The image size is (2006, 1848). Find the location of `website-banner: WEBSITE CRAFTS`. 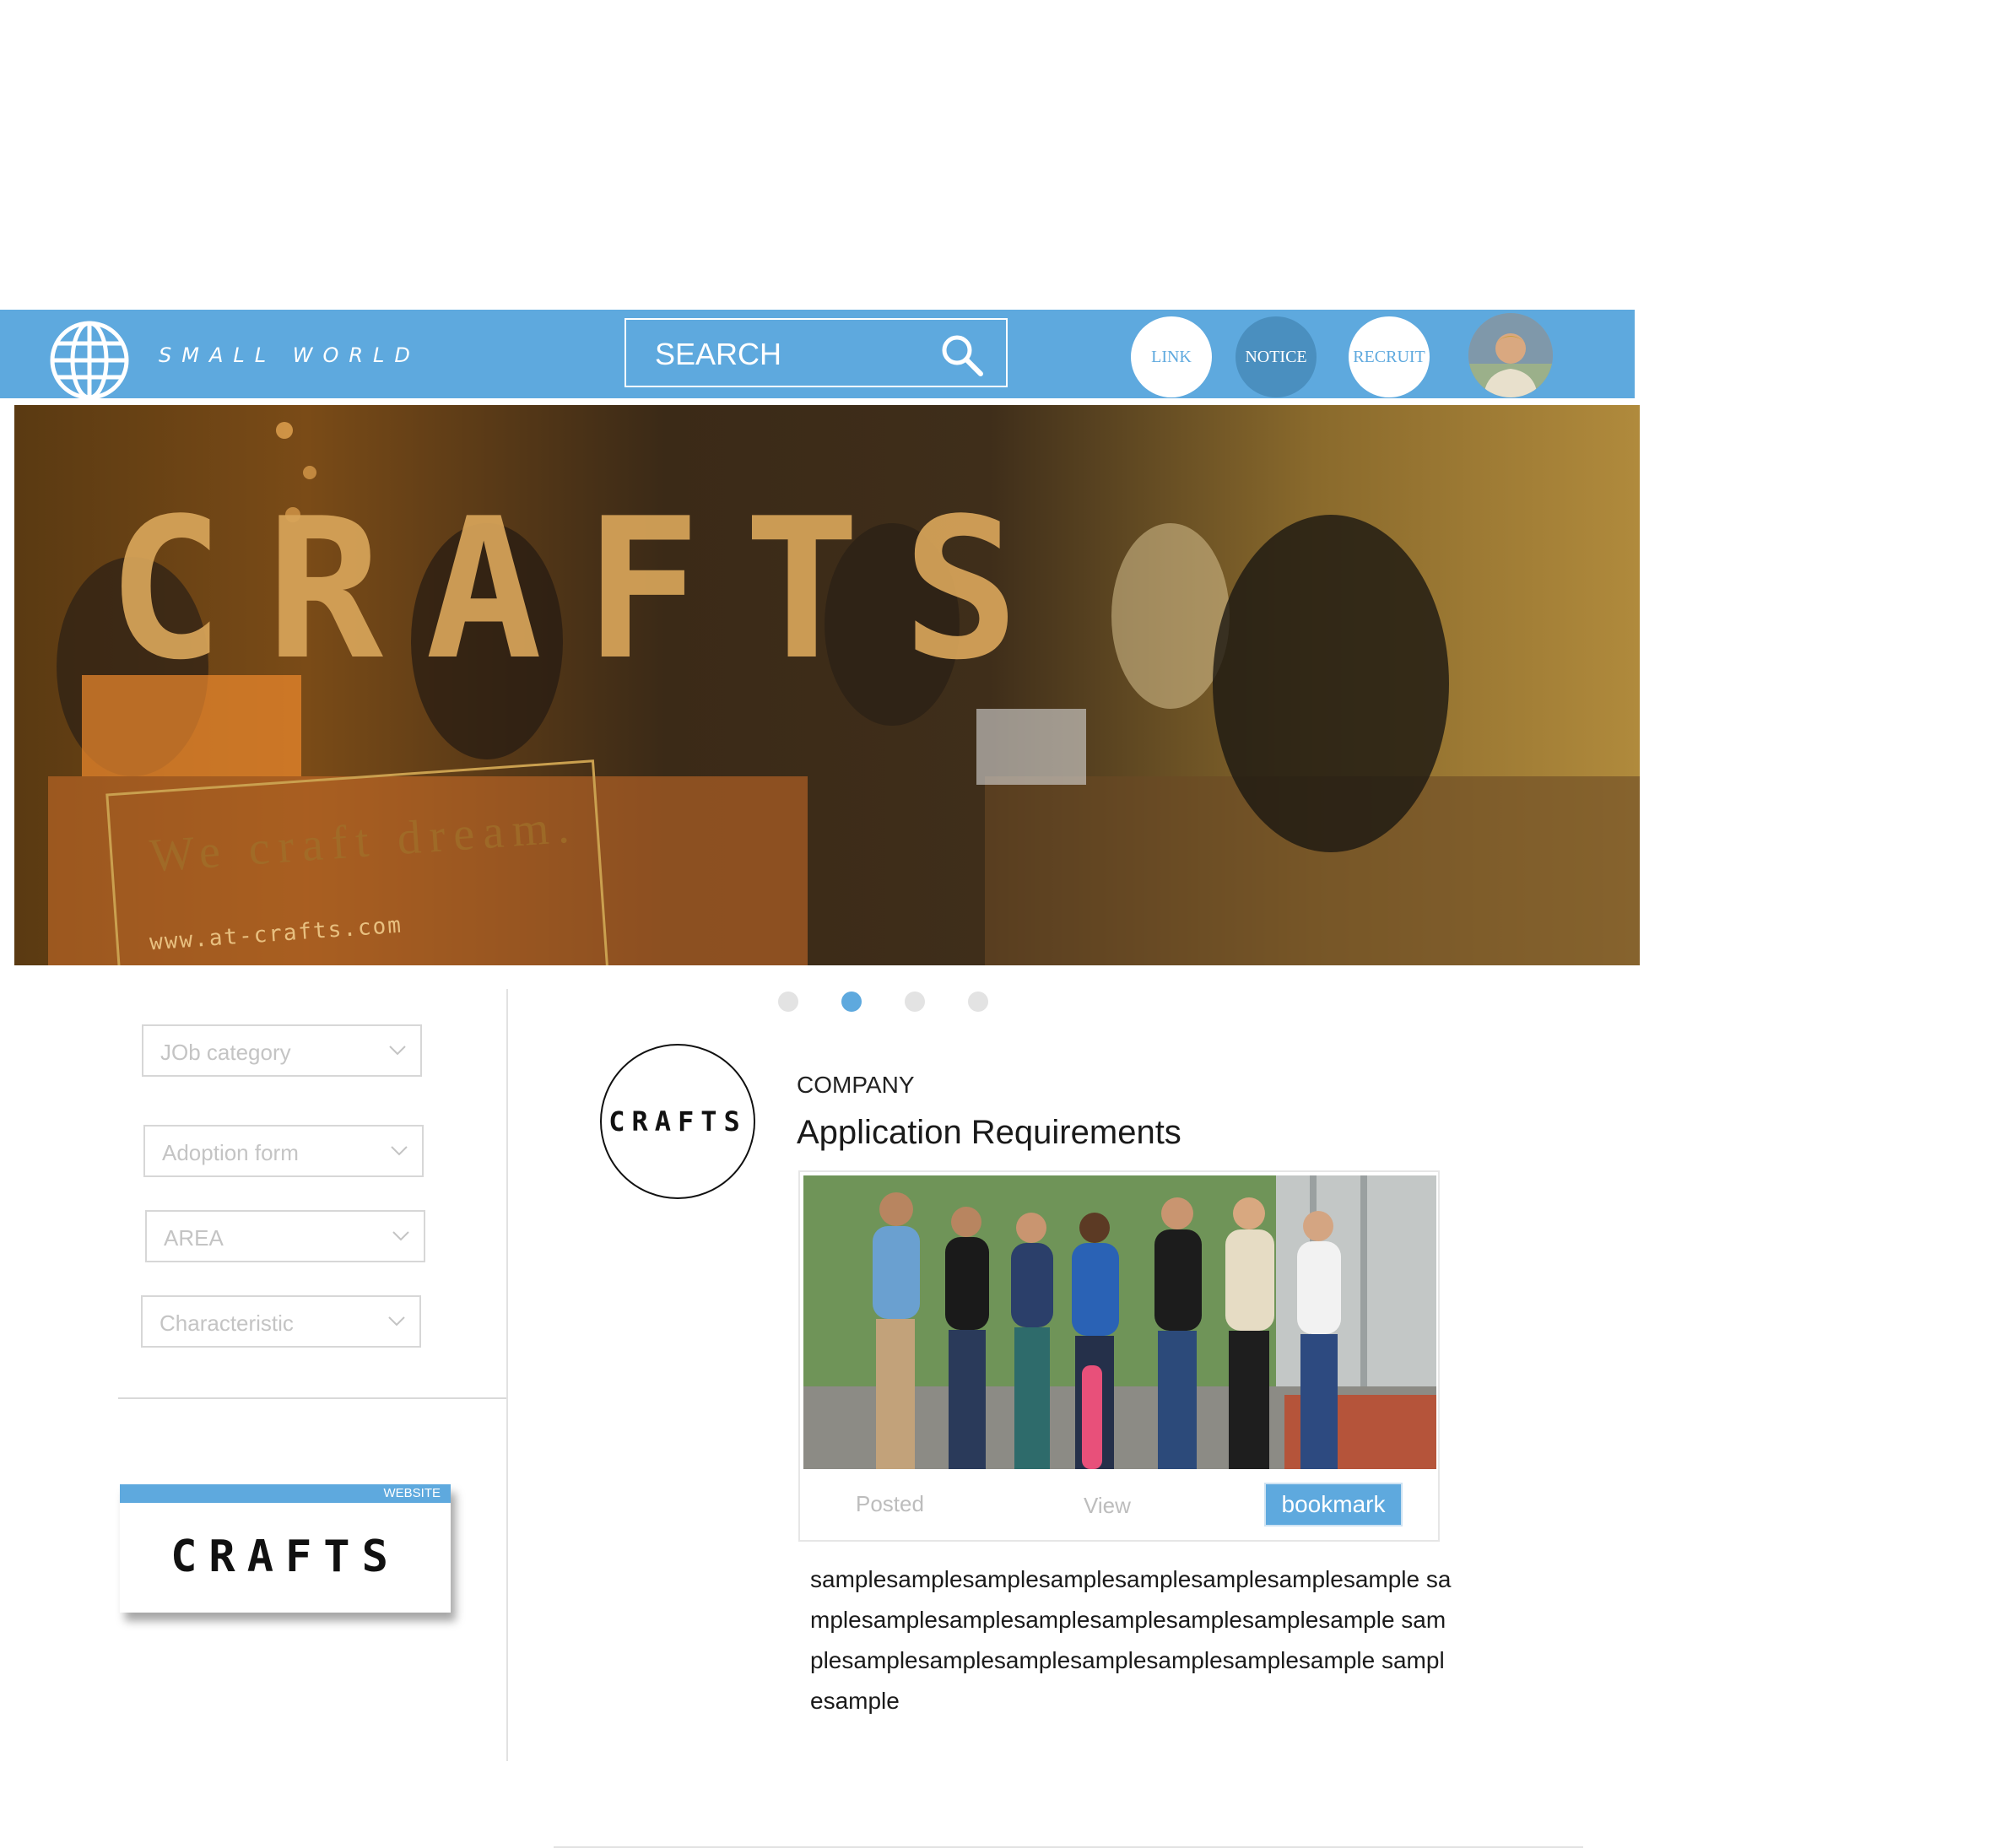

website-banner: WEBSITE CRAFTS is located at coordinates (285, 1548).